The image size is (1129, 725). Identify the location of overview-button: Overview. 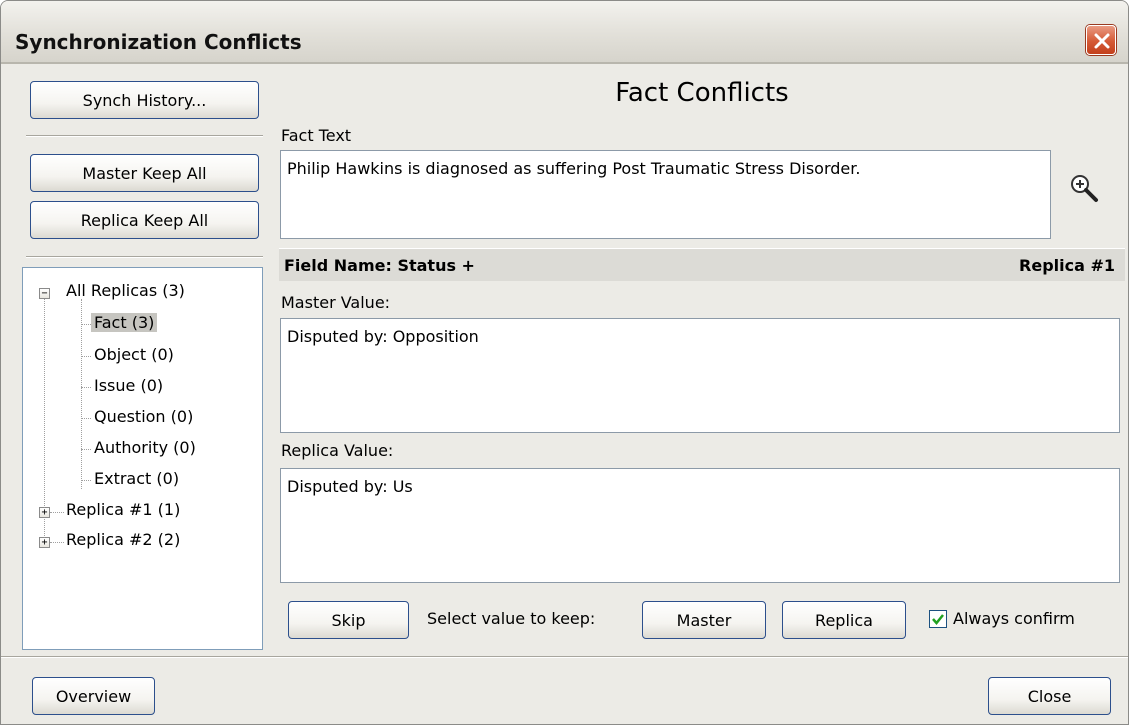
(93, 696).